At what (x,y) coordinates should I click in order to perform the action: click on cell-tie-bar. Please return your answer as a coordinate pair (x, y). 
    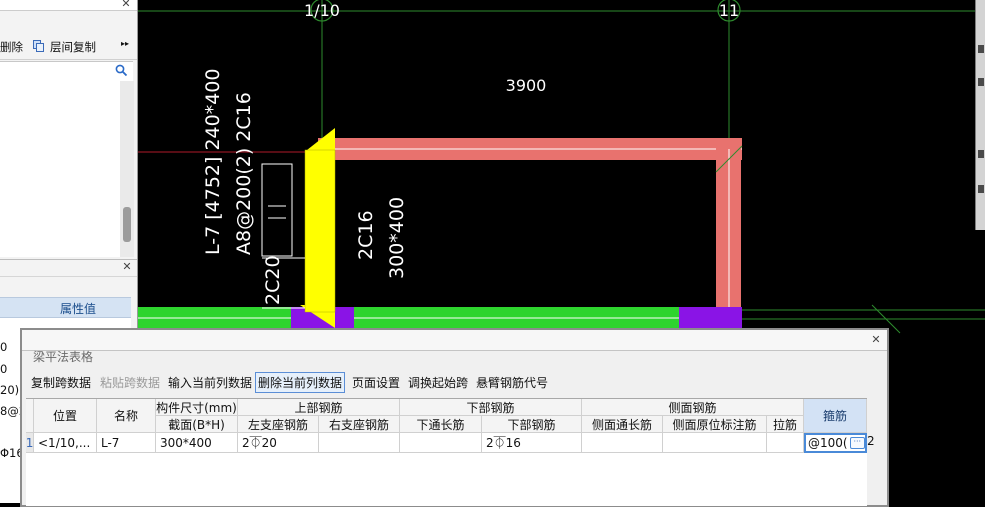
    Looking at the image, I should click on (785, 443).